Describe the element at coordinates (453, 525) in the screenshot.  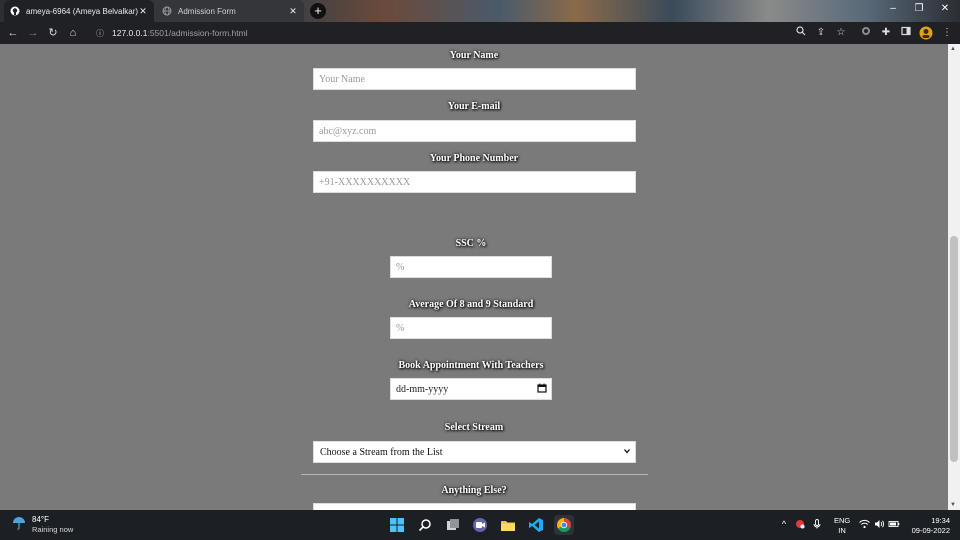
I see `taskview-icon` at that location.